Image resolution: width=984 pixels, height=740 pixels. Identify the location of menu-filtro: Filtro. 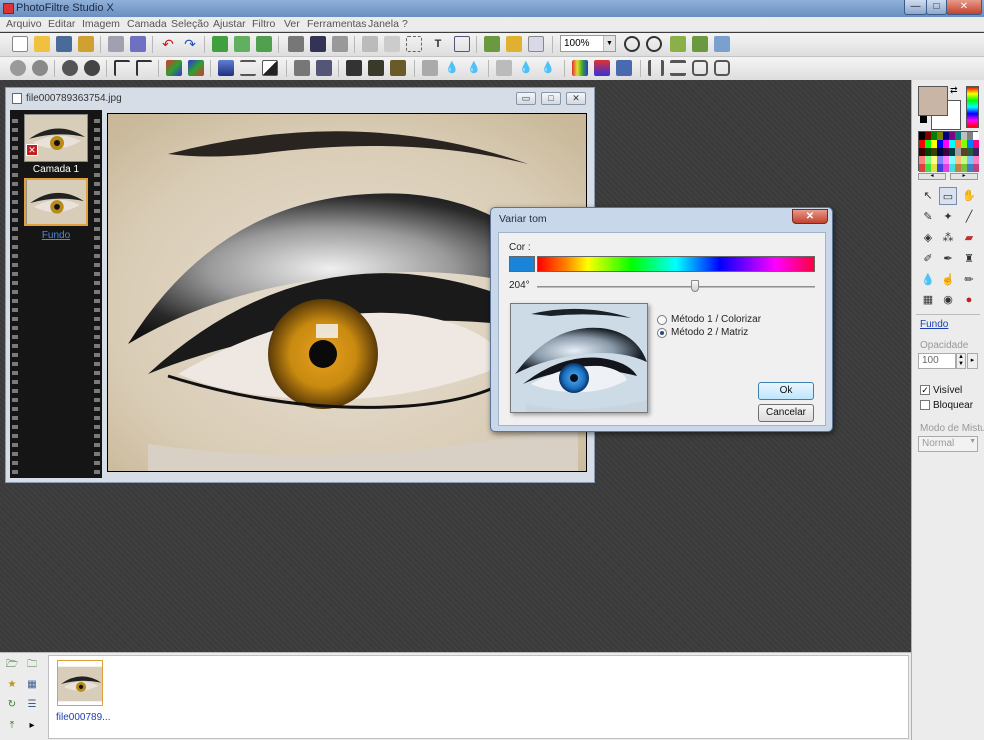
(263, 24).